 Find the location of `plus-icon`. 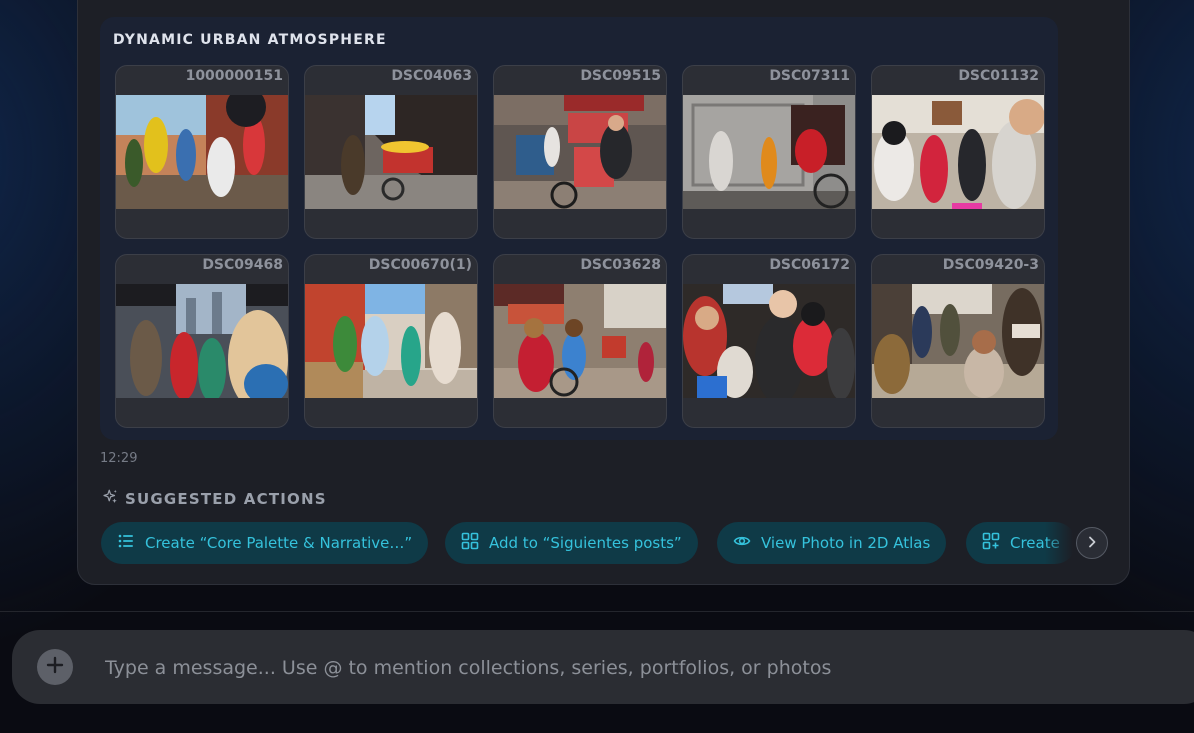

plus-icon is located at coordinates (55, 667).